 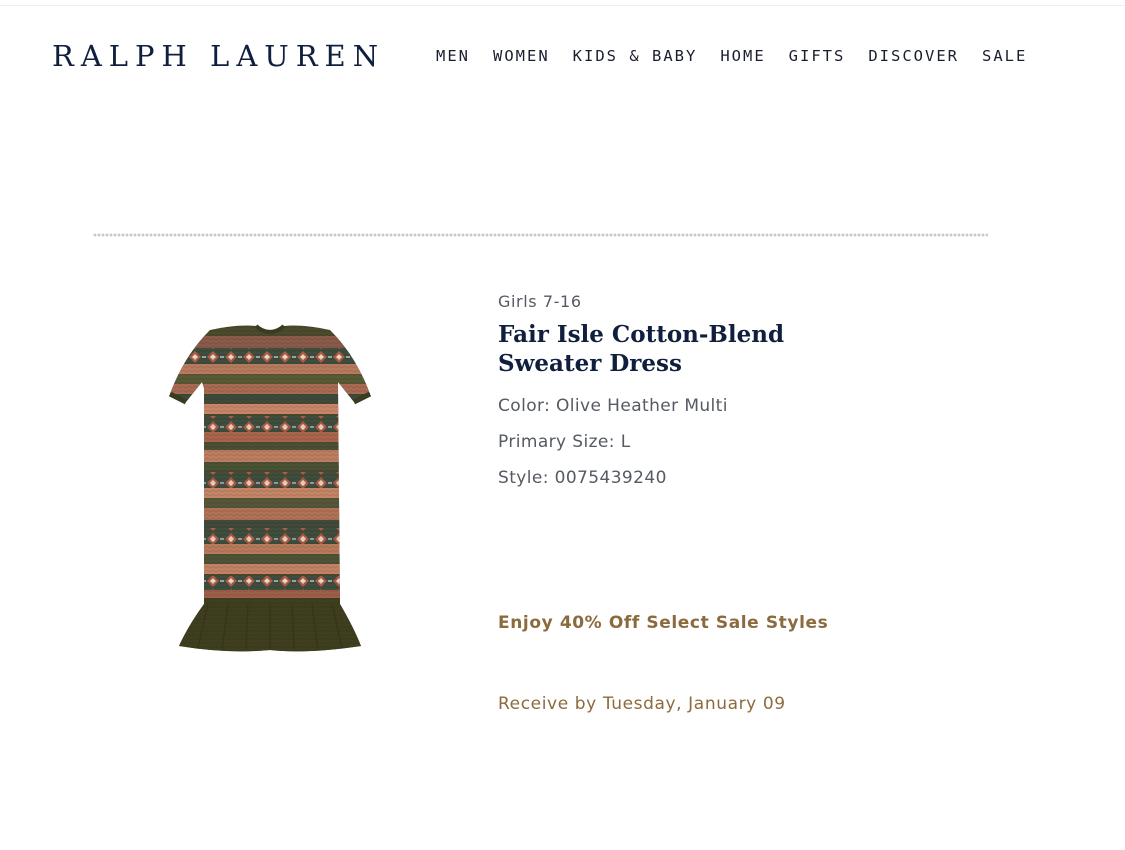 What do you see at coordinates (817, 56) in the screenshot?
I see `nav-item-gifts: GIFTS` at bounding box center [817, 56].